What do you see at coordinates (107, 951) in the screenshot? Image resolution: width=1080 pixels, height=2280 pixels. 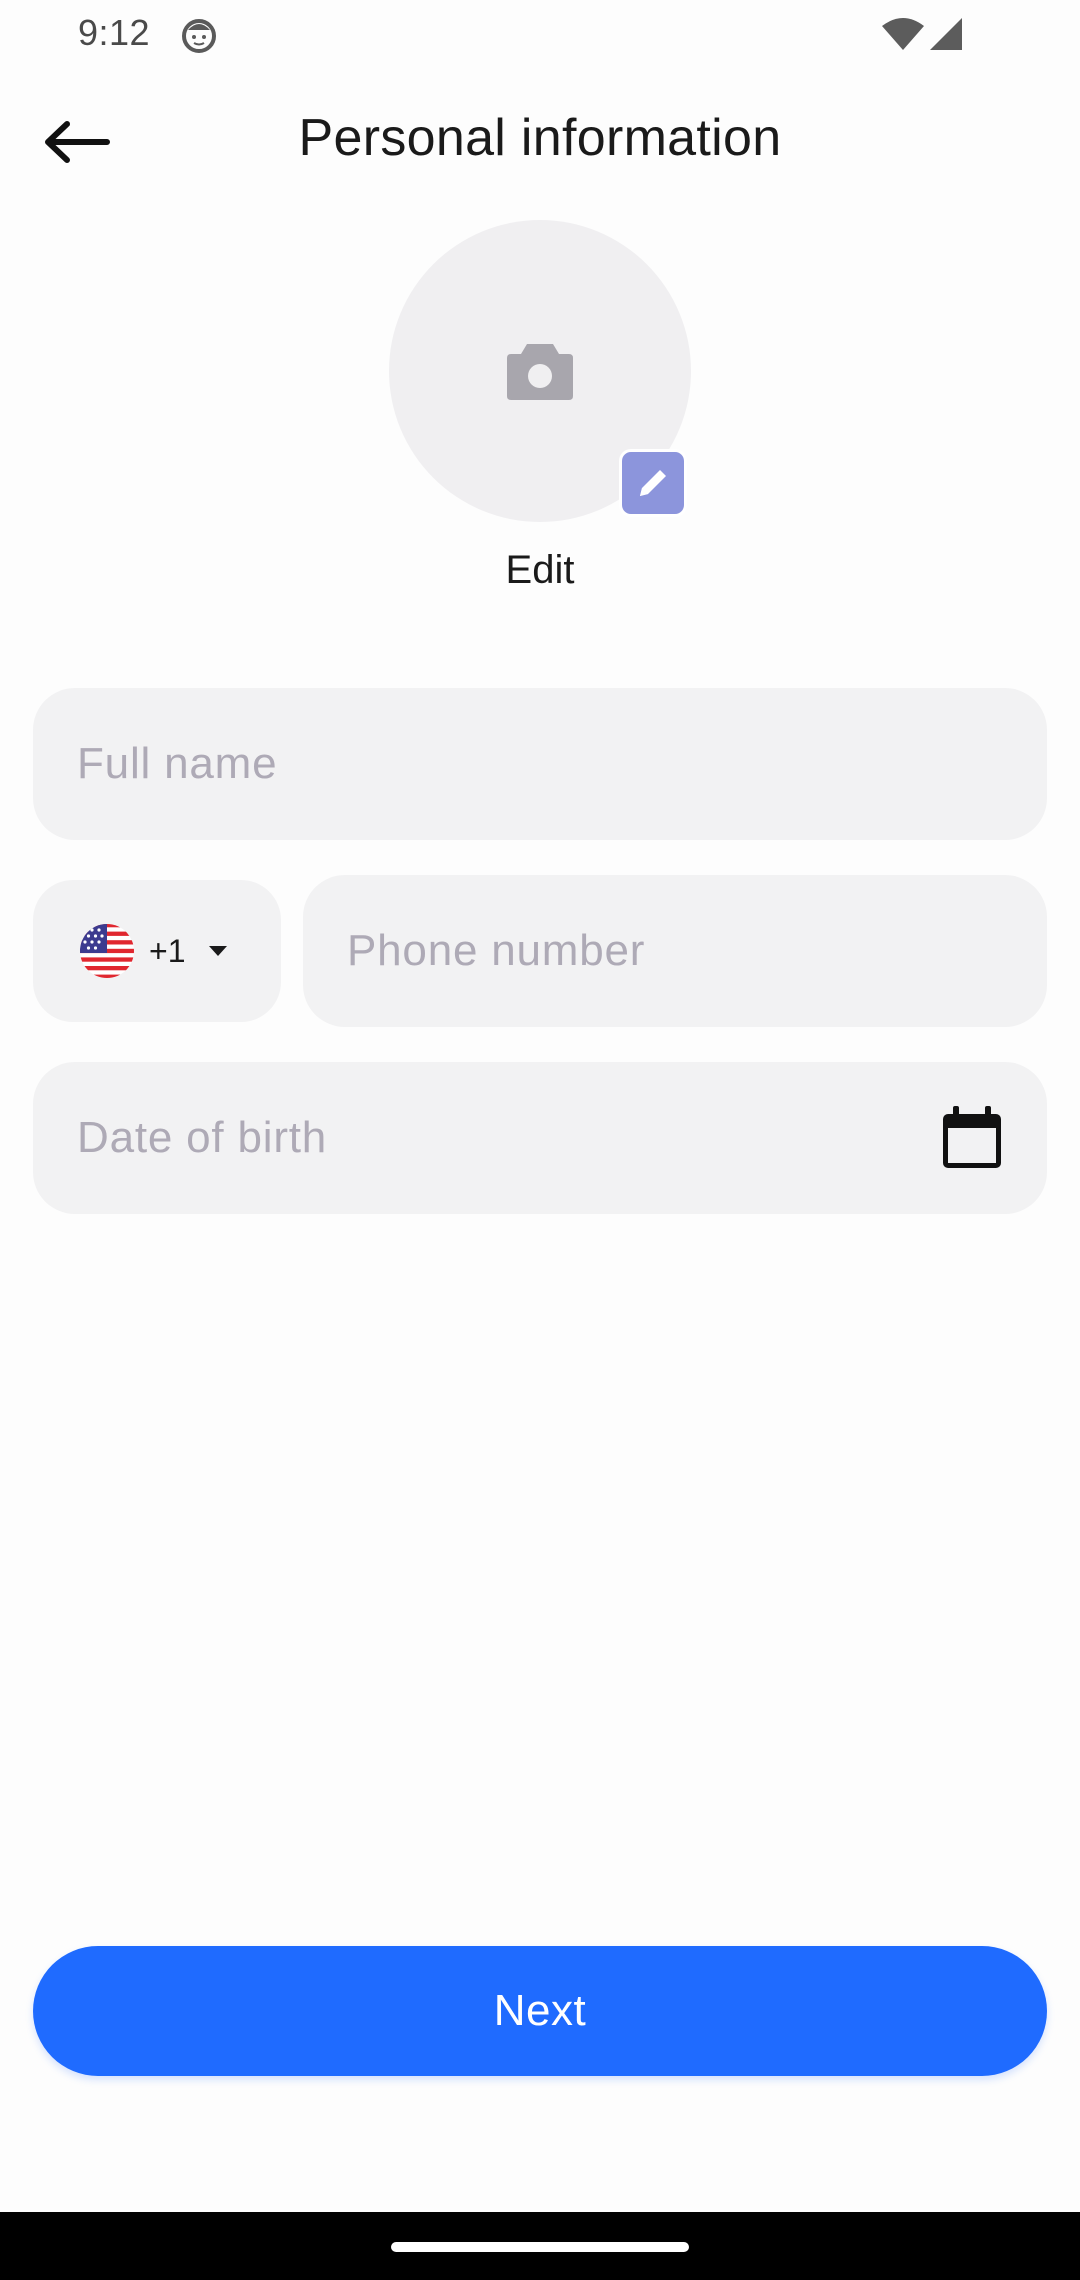 I see `us-flag-icon` at bounding box center [107, 951].